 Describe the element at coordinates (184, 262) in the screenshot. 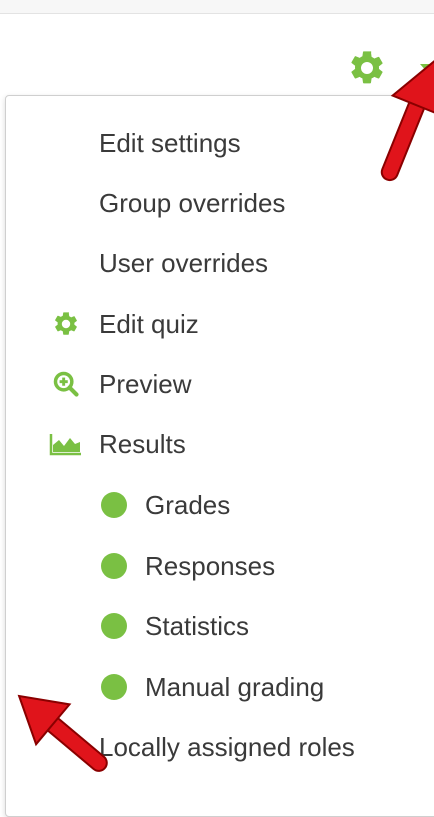

I see `menu-item-label: User overrides` at that location.